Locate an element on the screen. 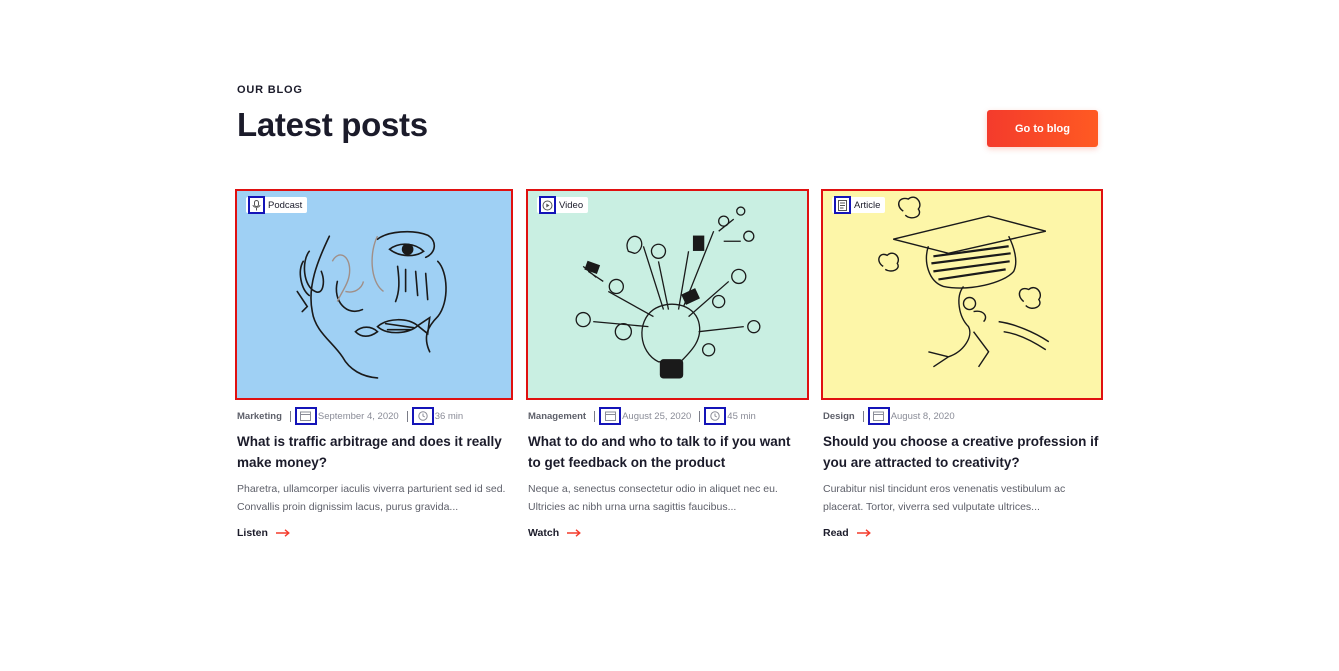 This screenshot has width=1339, height=671. post-image: Video is located at coordinates (667, 294).